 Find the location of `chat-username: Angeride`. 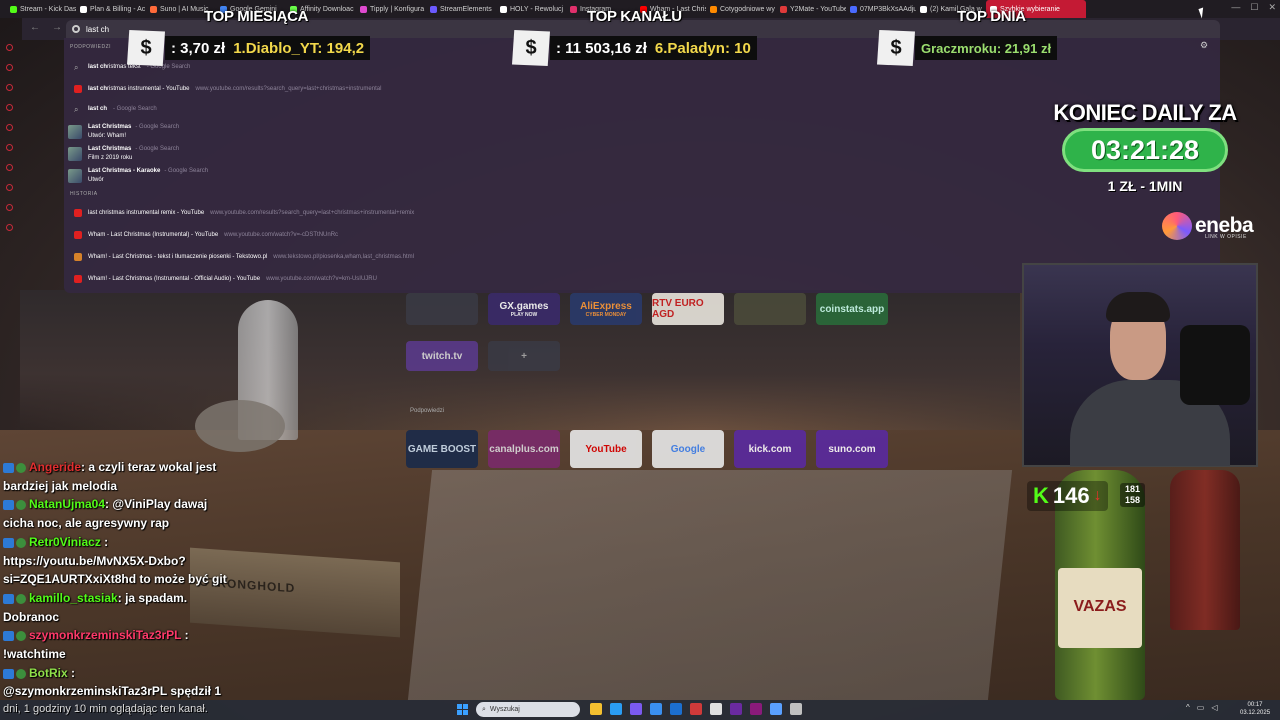

chat-username: Angeride is located at coordinates (55, 467).